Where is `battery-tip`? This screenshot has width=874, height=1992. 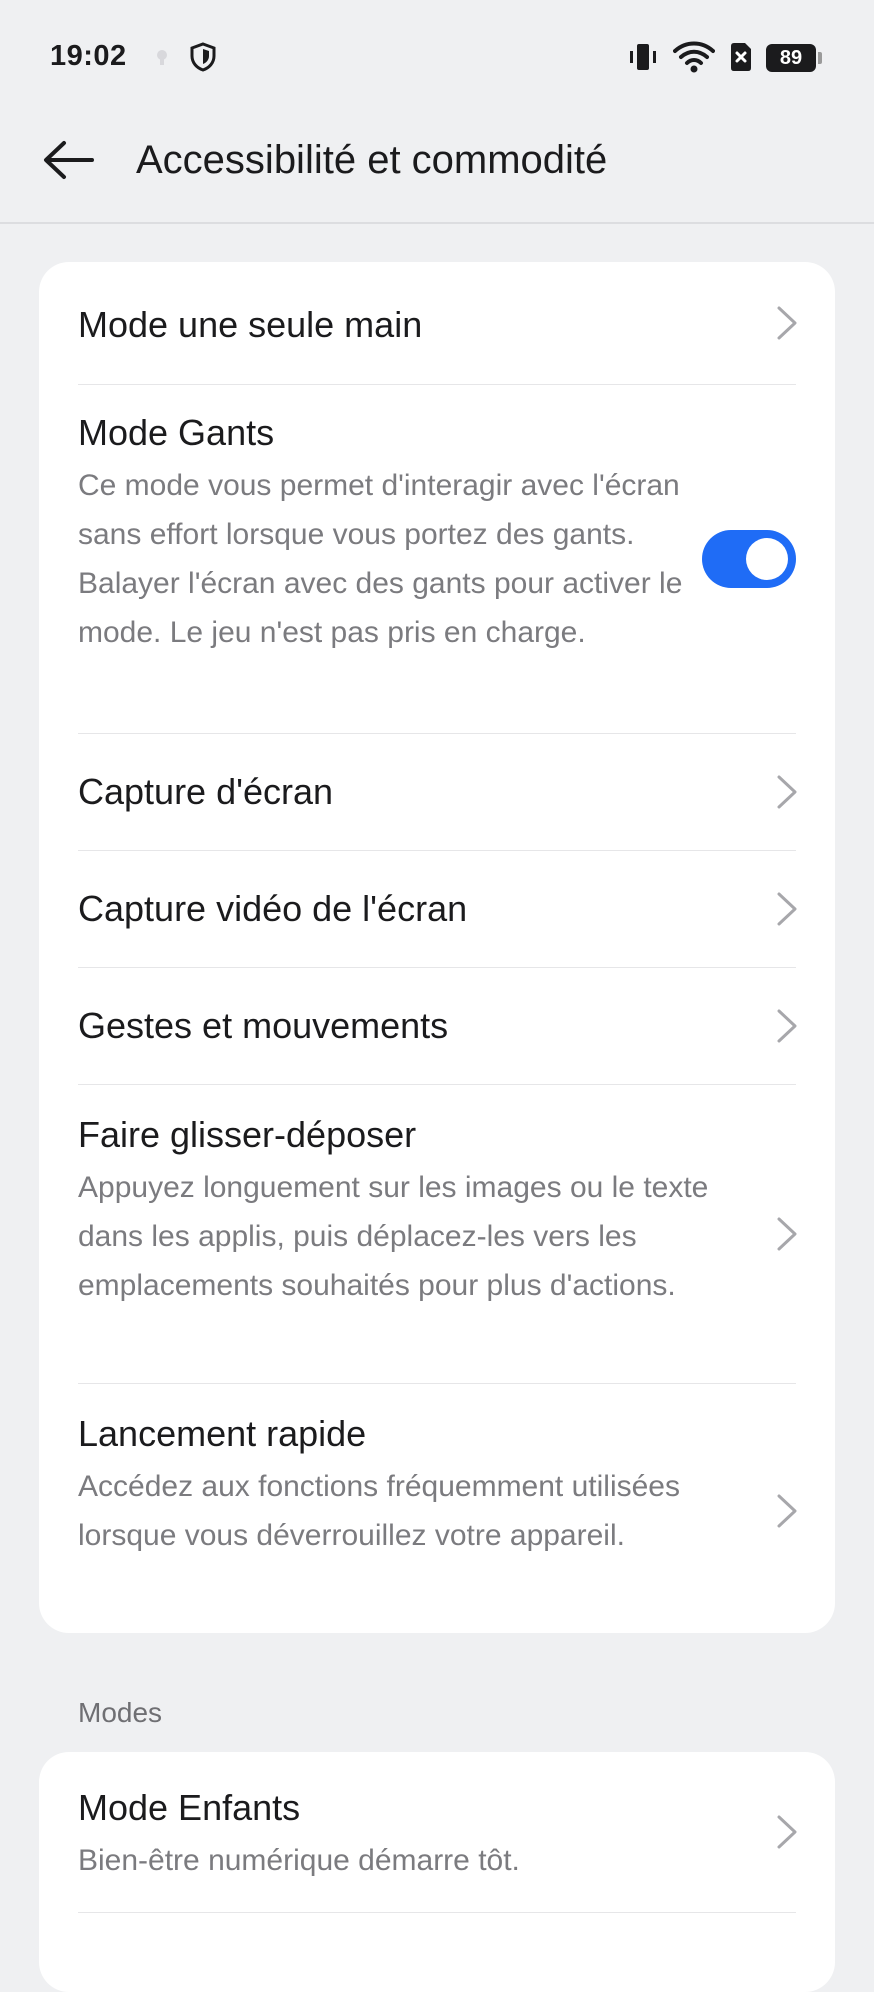
battery-tip is located at coordinates (820, 58).